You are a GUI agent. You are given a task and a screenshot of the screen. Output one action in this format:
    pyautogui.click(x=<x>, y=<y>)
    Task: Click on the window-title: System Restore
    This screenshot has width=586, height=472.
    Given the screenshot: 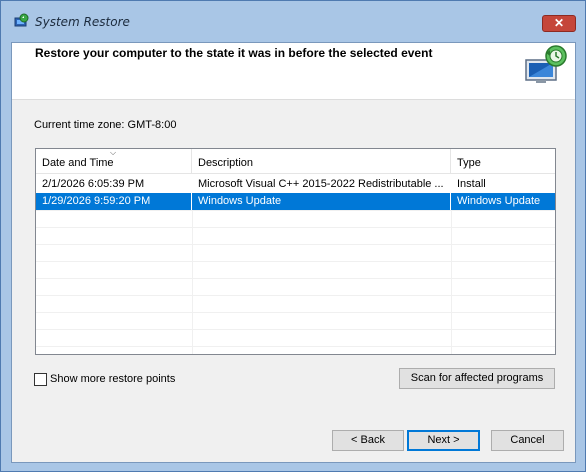 What is the action you would take?
    pyautogui.click(x=82, y=22)
    